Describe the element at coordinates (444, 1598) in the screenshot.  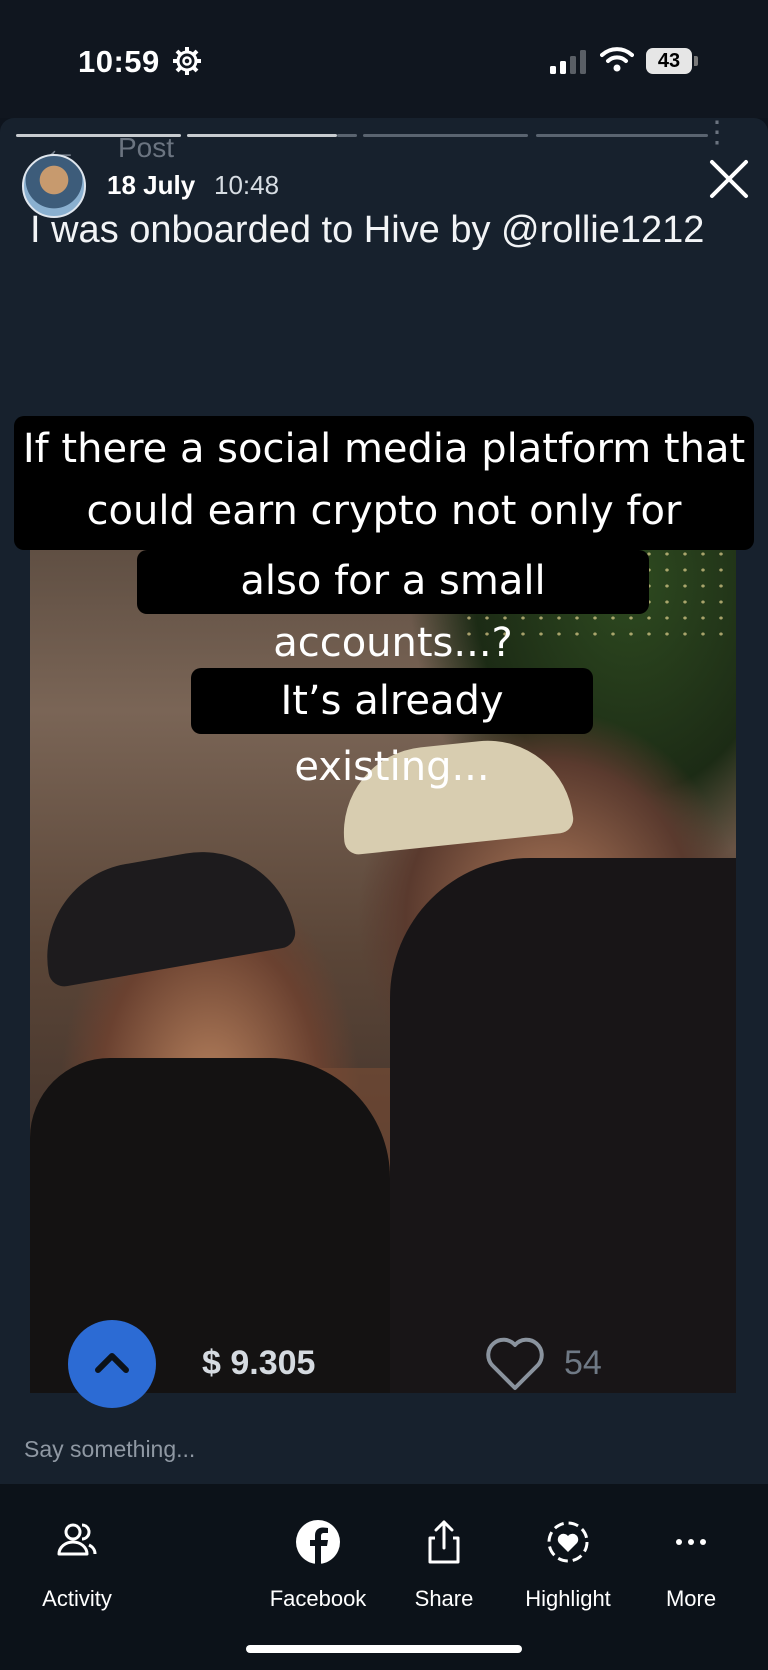
I see `tab-label: Share` at that location.